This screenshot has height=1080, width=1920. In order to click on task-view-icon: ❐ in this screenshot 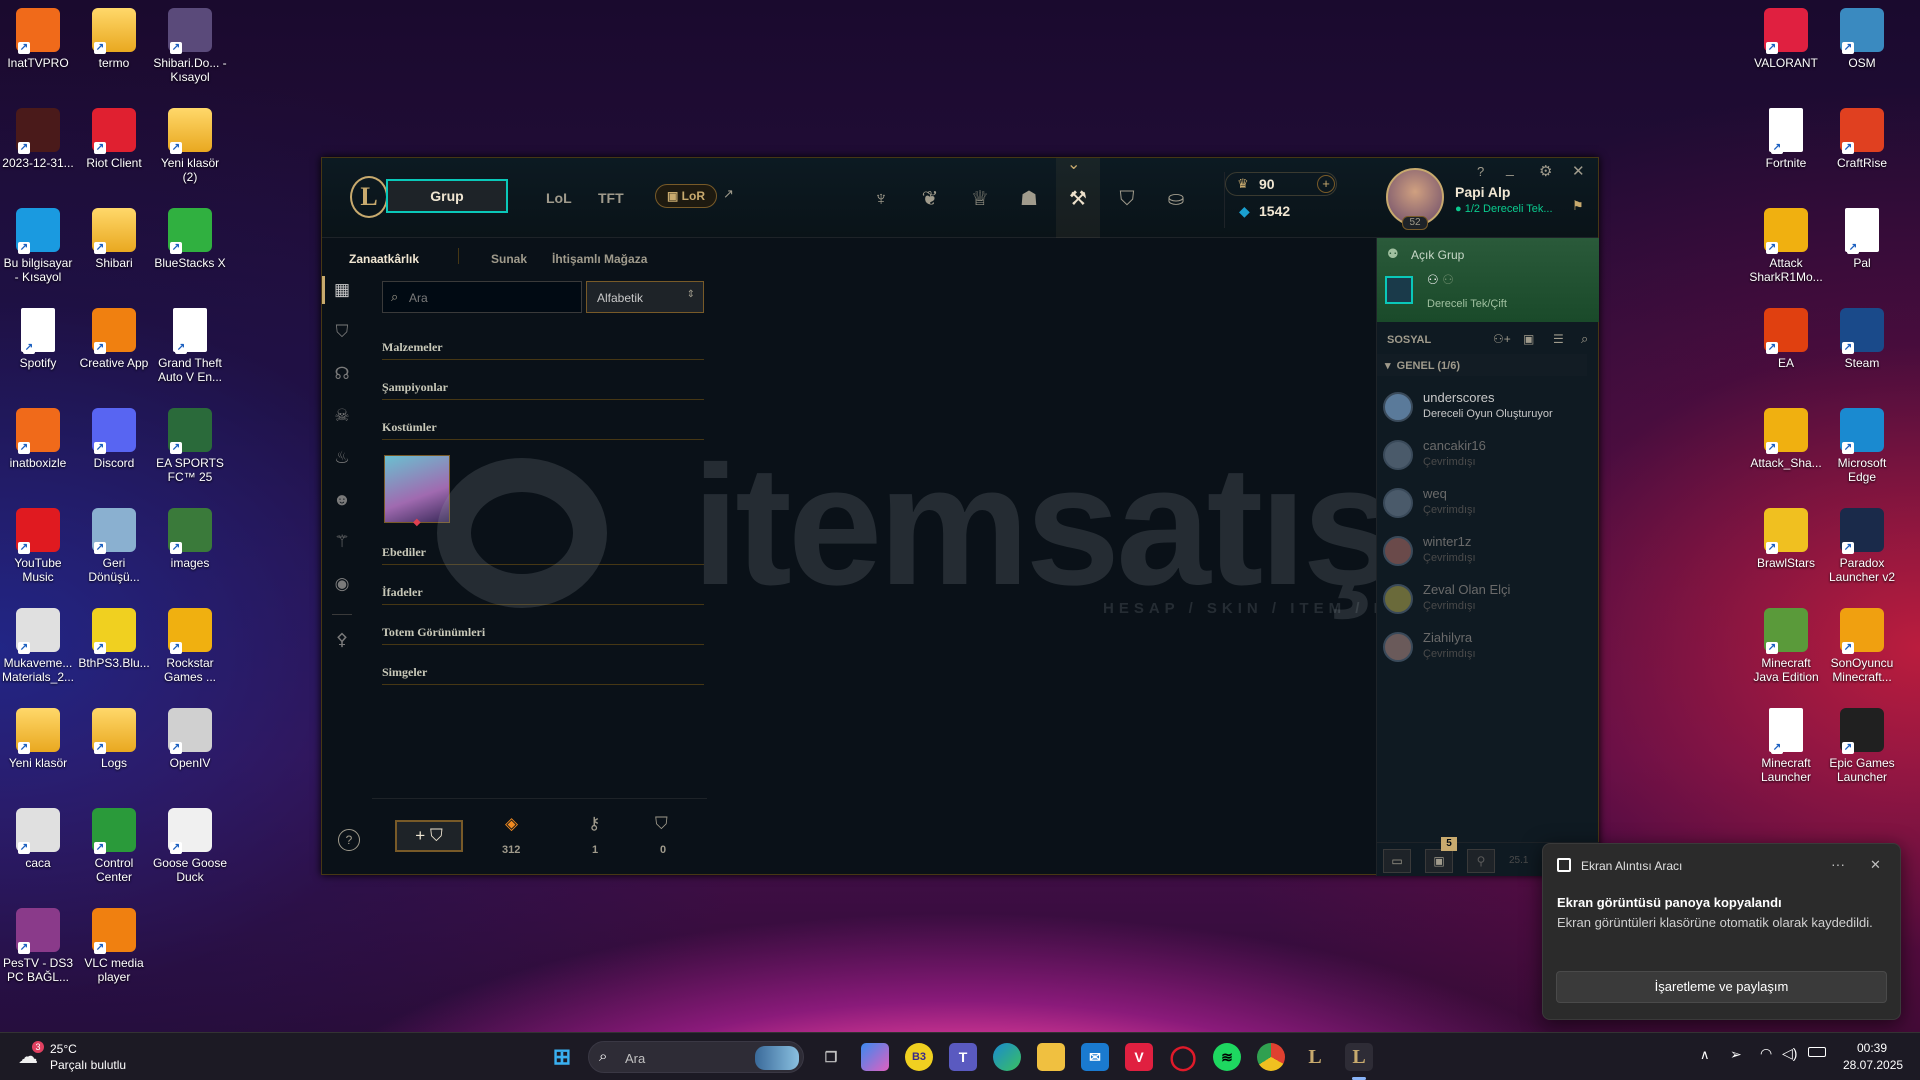, I will do `click(831, 1057)`.